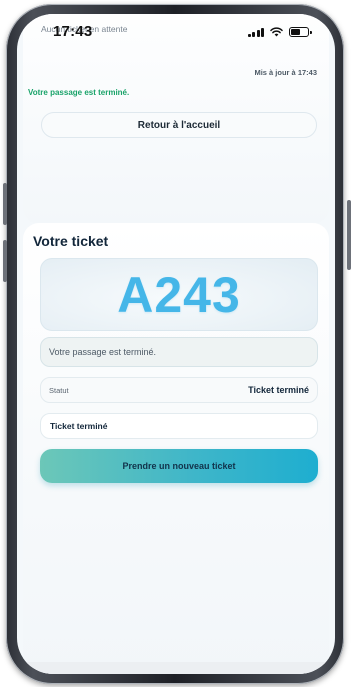  Describe the element at coordinates (179, 125) in the screenshot. I see `back-to-home-button: Retour à l'accueil` at that location.